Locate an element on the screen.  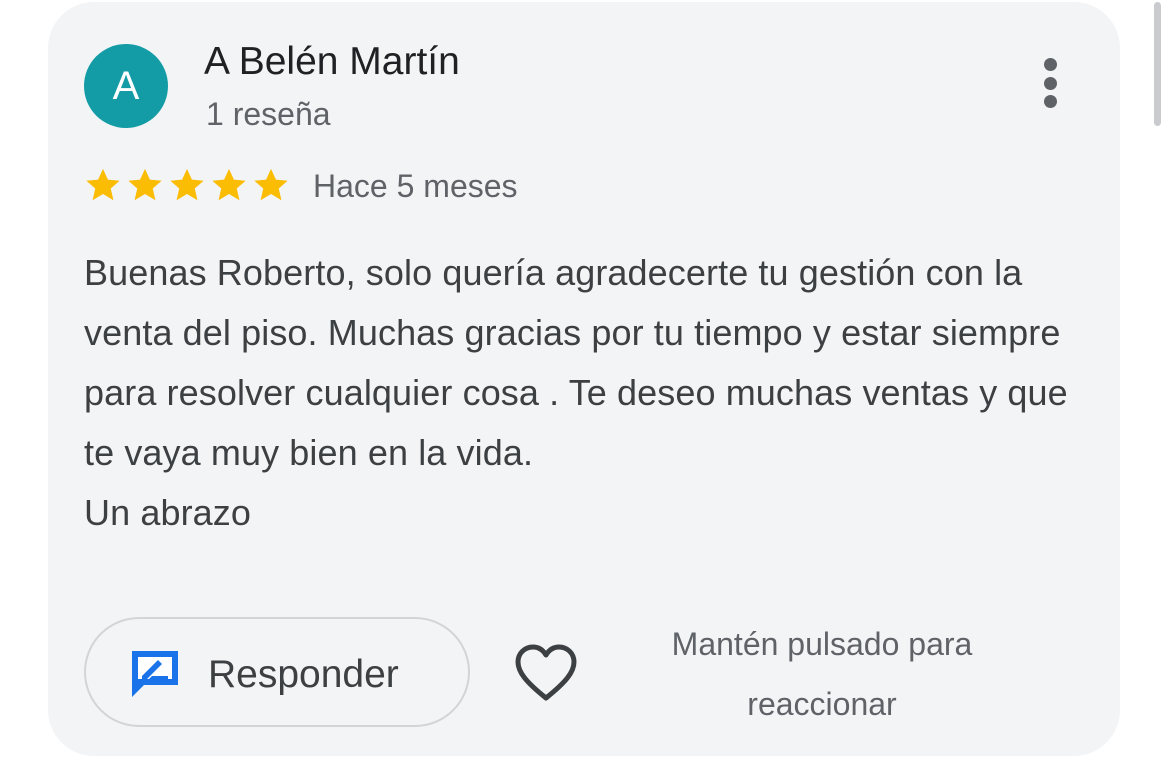
author-name: A Belén Martín is located at coordinates (332, 62).